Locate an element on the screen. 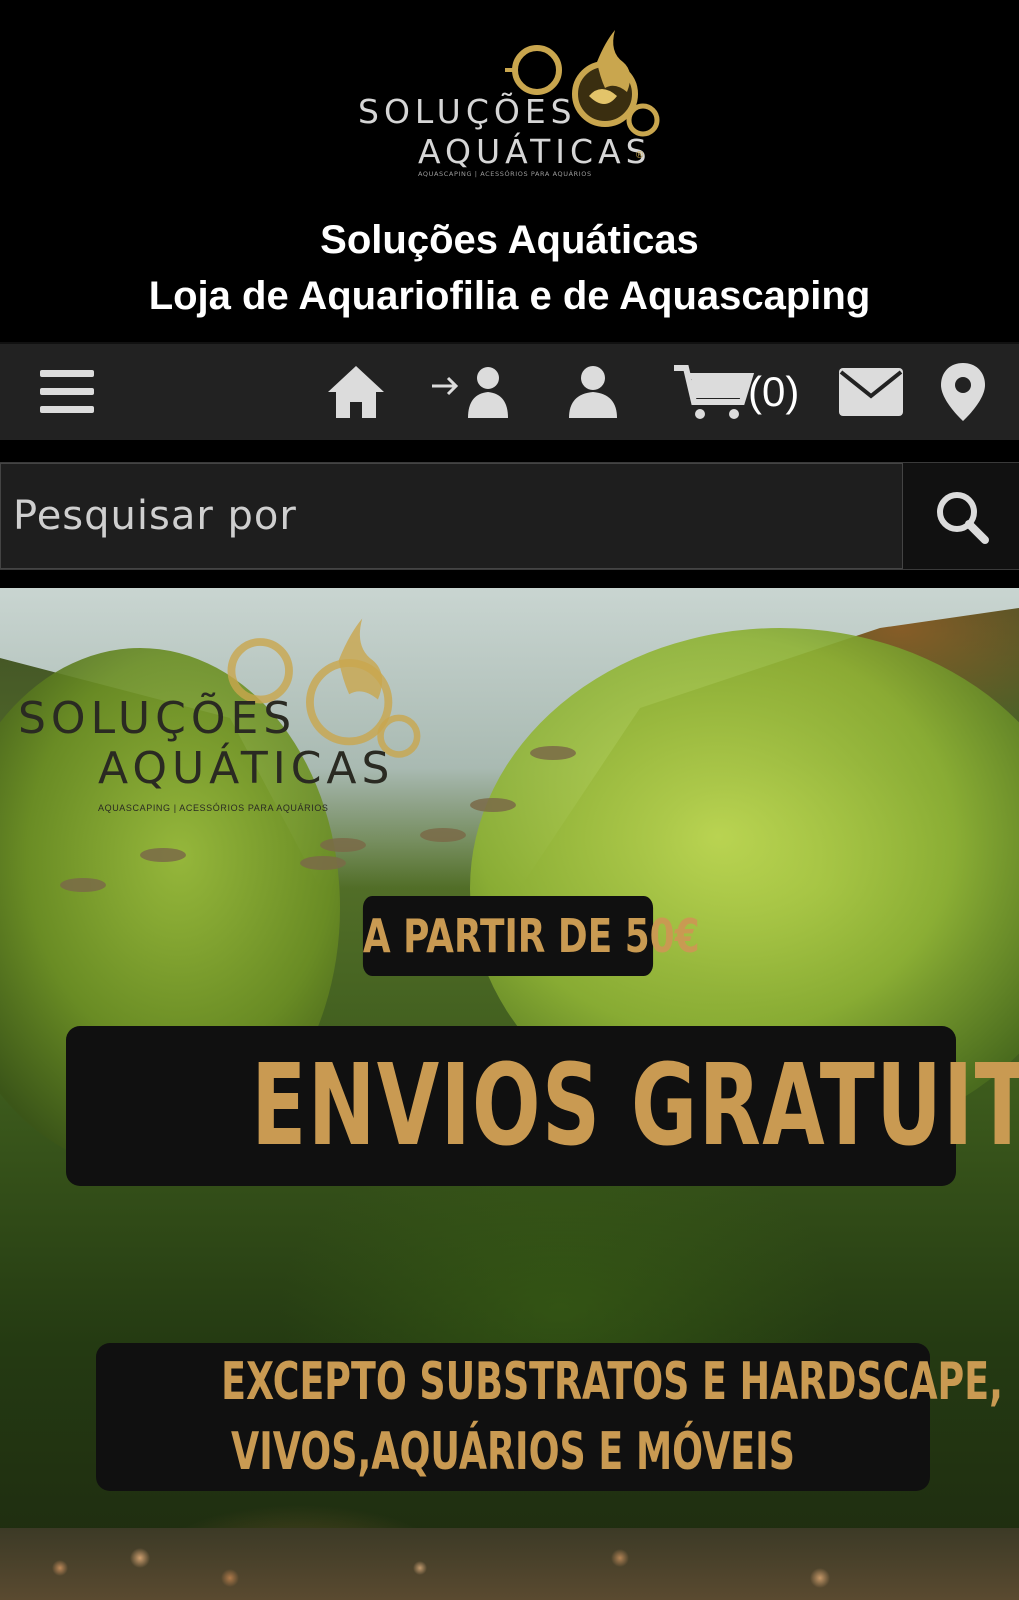 This screenshot has width=1019, height=1600. banner-logo-line2: AQUÁTICAS is located at coordinates (246, 768).